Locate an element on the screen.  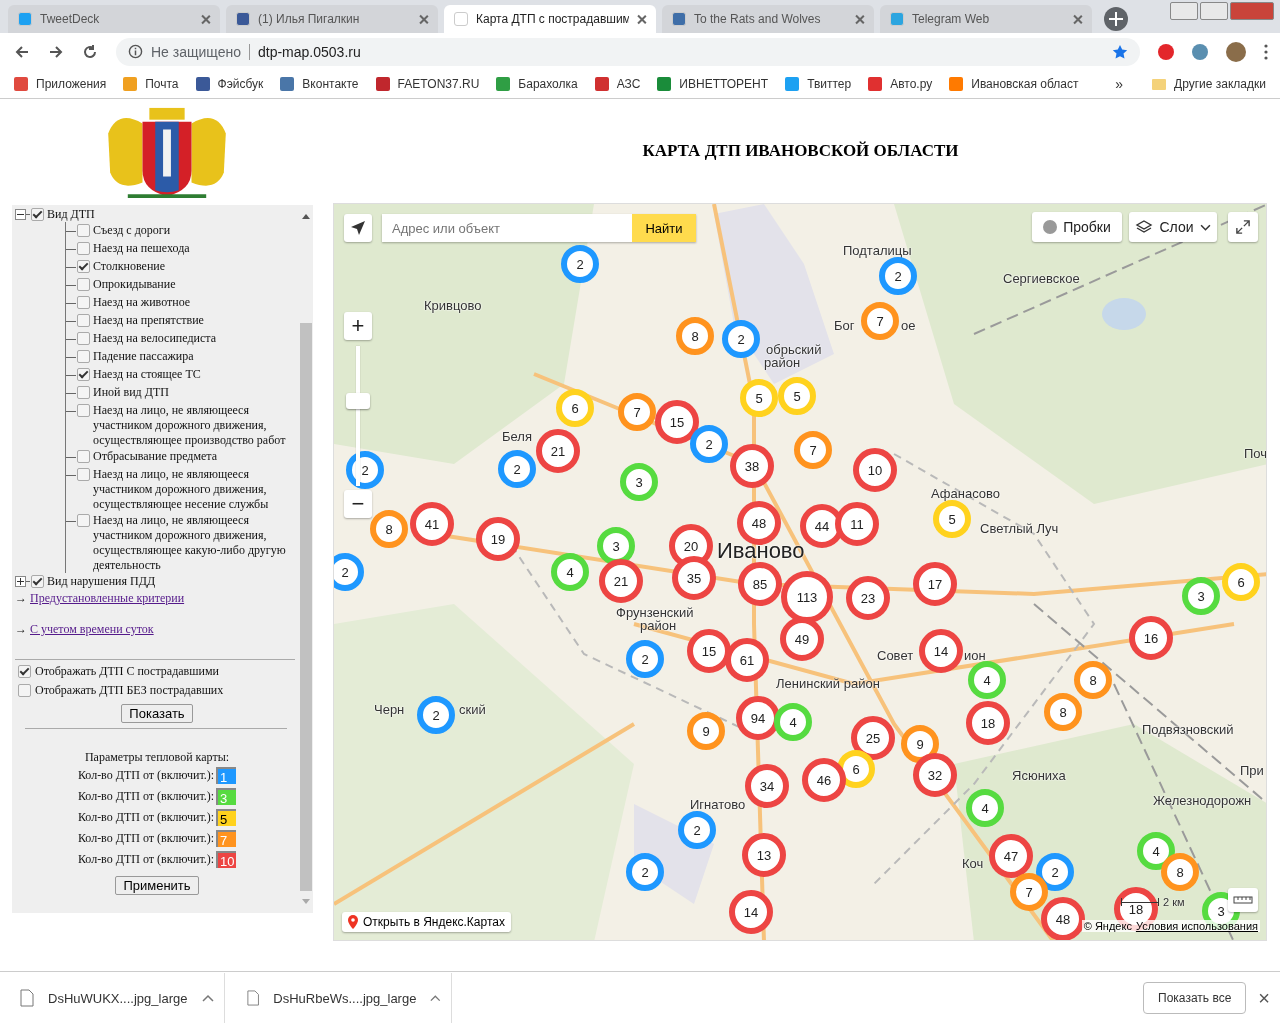
search-button: Найти is located at coordinates (664, 228).